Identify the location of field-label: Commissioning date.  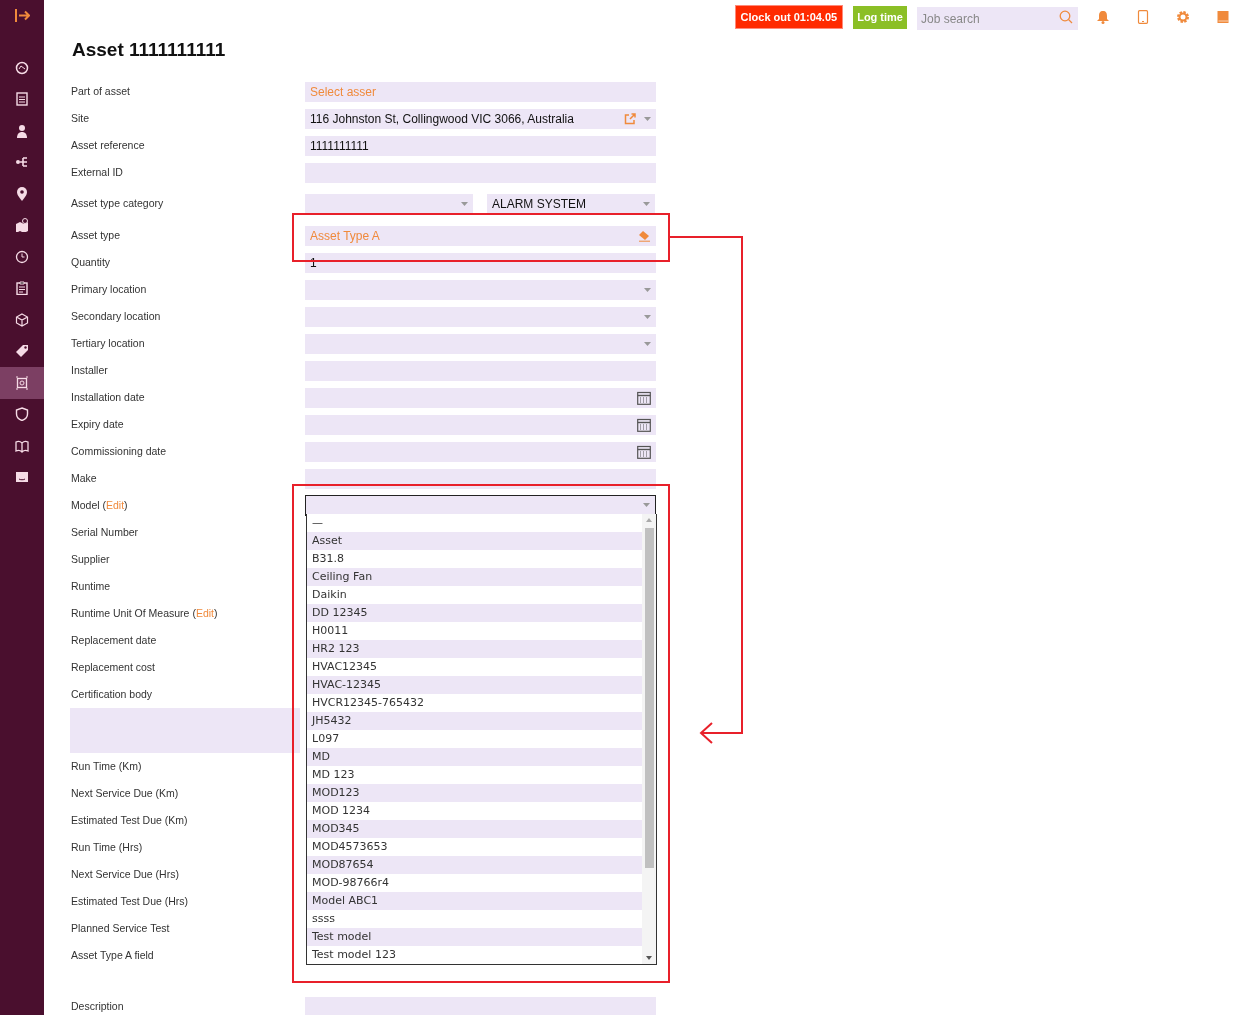
(119, 451).